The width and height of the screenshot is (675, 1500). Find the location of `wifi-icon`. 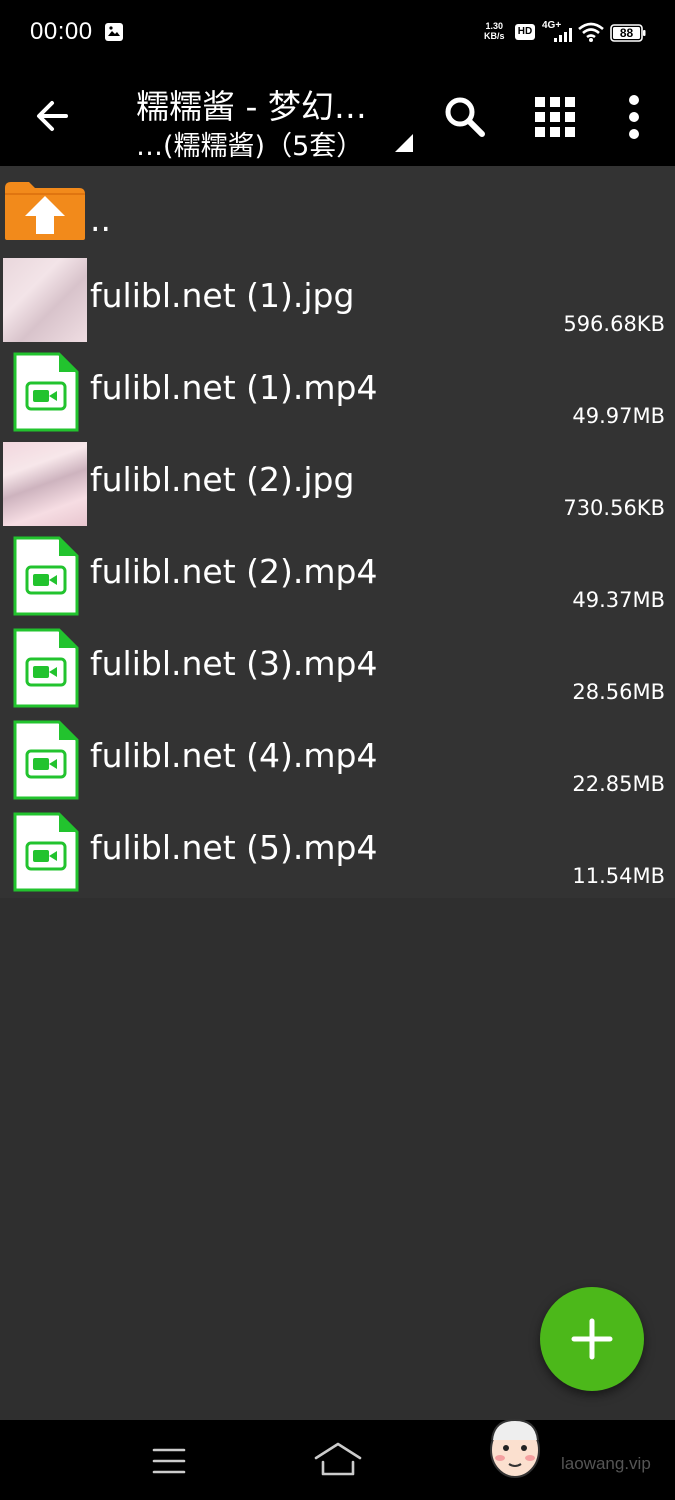

wifi-icon is located at coordinates (591, 32).